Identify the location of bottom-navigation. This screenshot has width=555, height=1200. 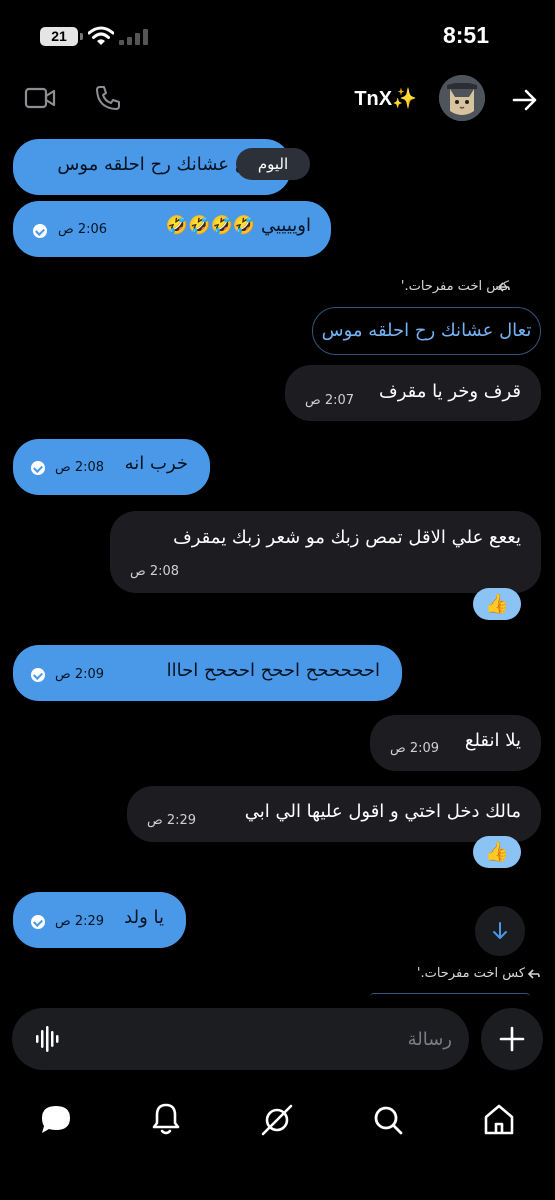
(277, 1140).